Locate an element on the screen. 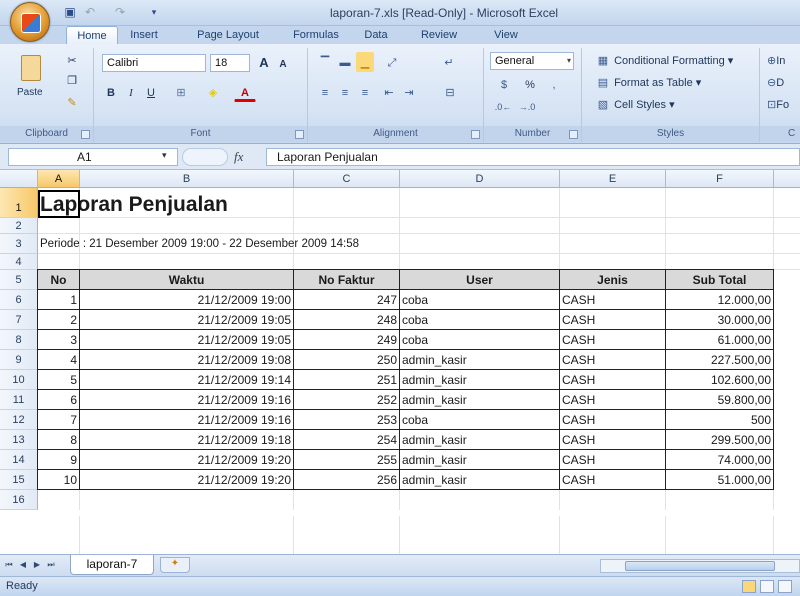  header-no-faktur: No Faktur is located at coordinates (347, 280).